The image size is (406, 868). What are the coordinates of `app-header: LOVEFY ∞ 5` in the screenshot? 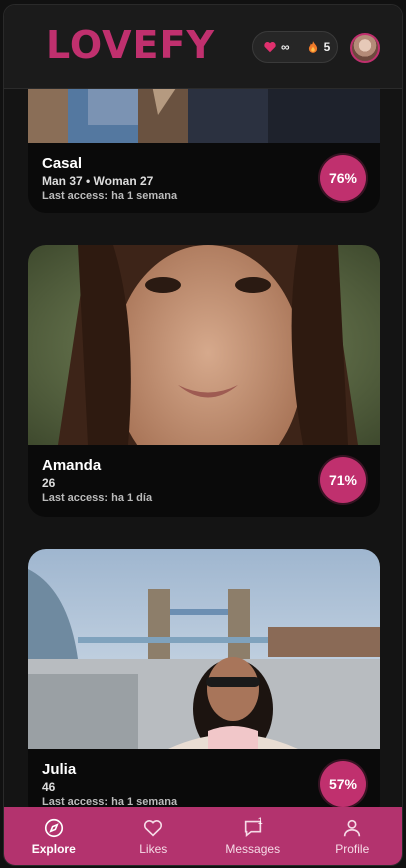 It's located at (203, 47).